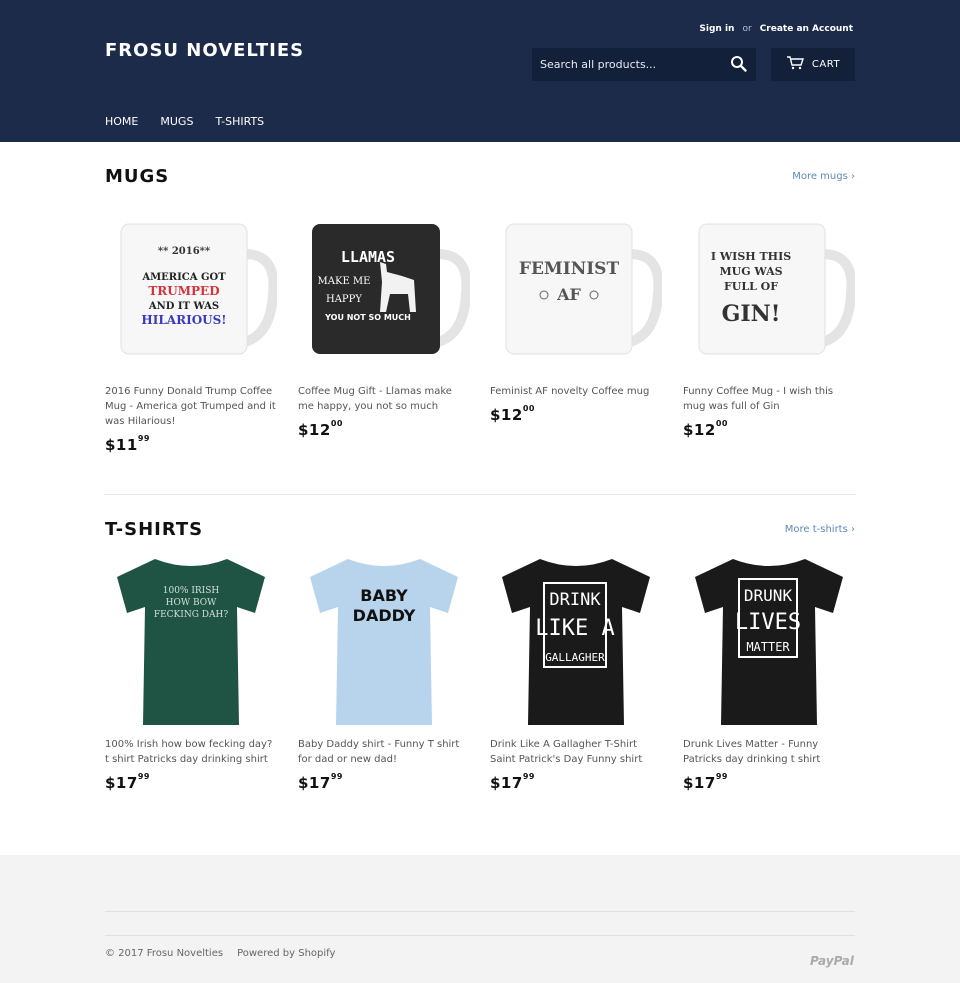 The height and width of the screenshot is (983, 960). I want to click on product-image: BABY DADDY, so click(384, 641).